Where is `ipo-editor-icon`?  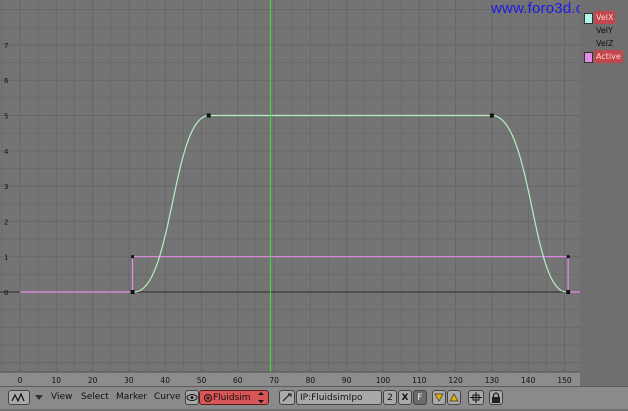
ipo-editor-icon is located at coordinates (19, 397).